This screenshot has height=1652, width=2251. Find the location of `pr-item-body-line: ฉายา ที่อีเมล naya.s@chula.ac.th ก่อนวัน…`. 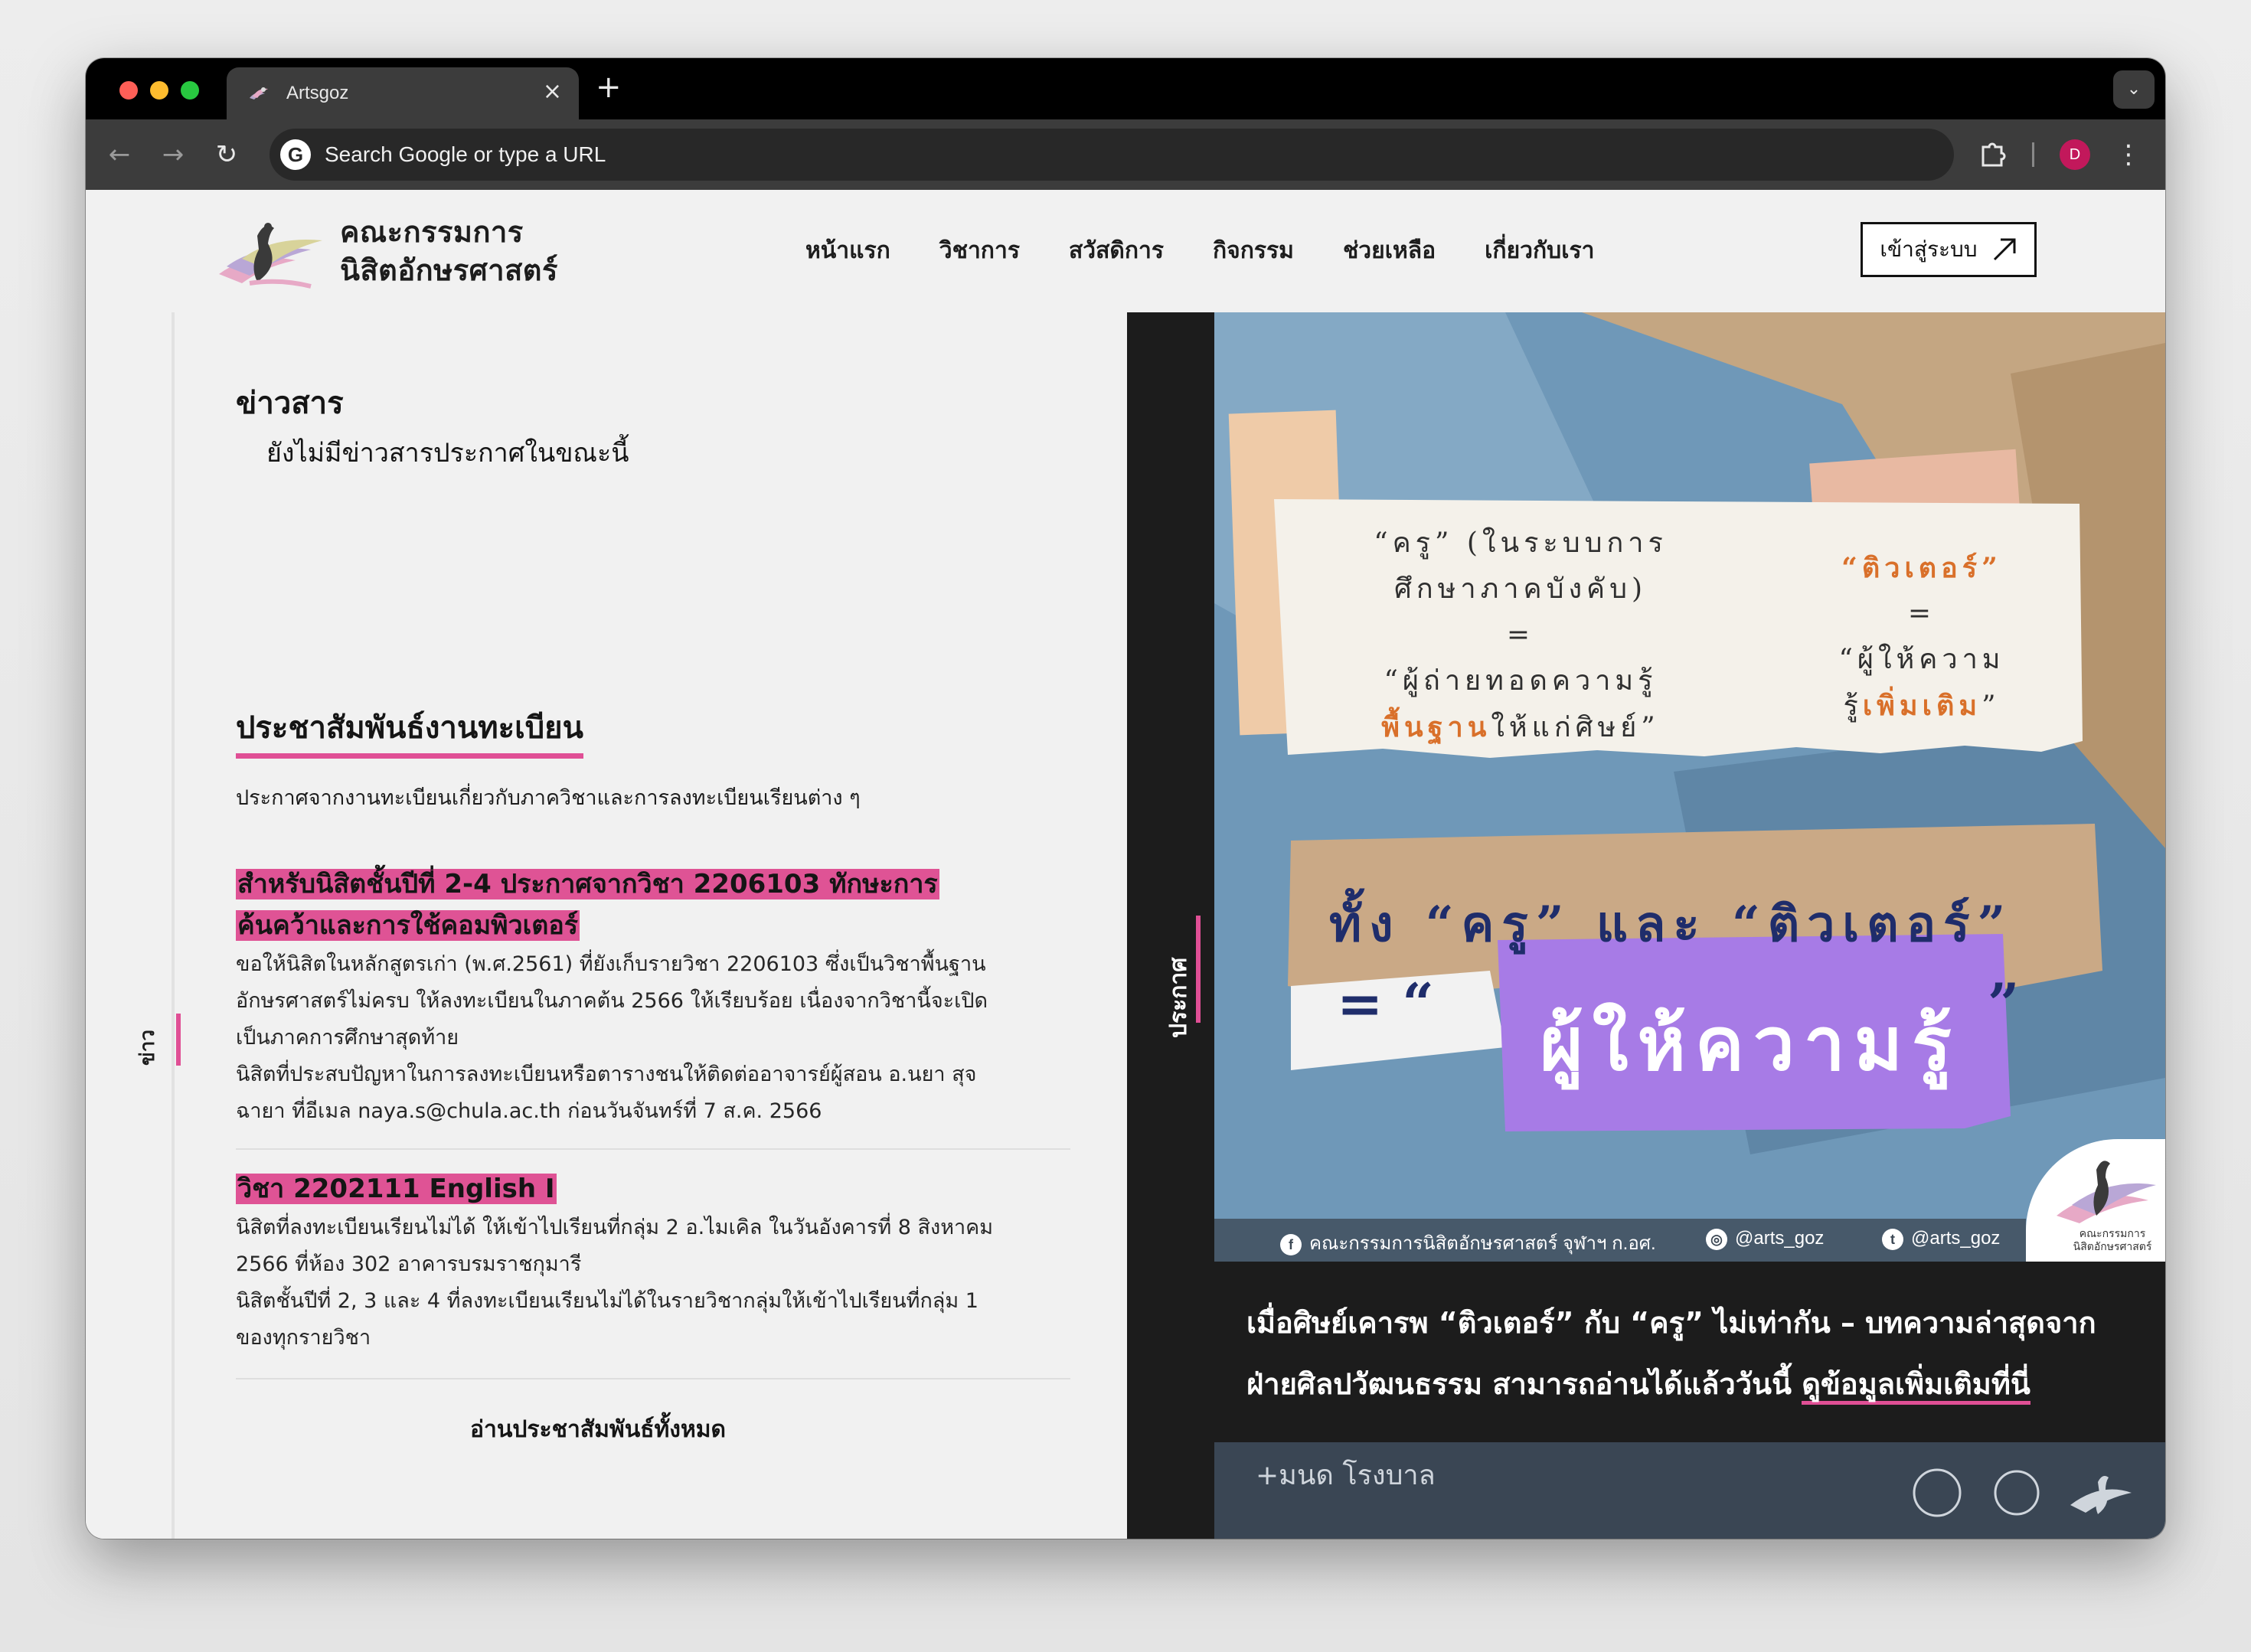

pr-item-body-line: ฉายา ที่อีเมล naya.s@chula.ac.th ก่อนวัน… is located at coordinates (529, 1111).